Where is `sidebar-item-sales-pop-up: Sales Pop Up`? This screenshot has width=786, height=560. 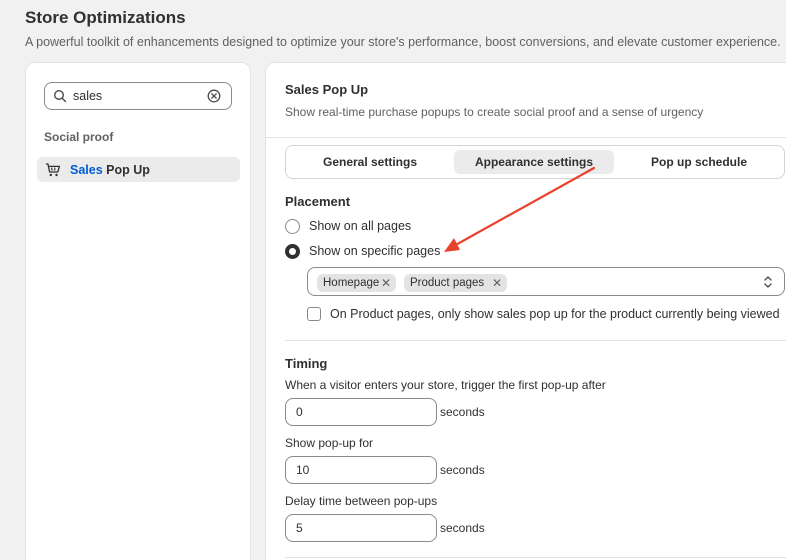
sidebar-item-sales-pop-up: Sales Pop Up is located at coordinates (138, 169).